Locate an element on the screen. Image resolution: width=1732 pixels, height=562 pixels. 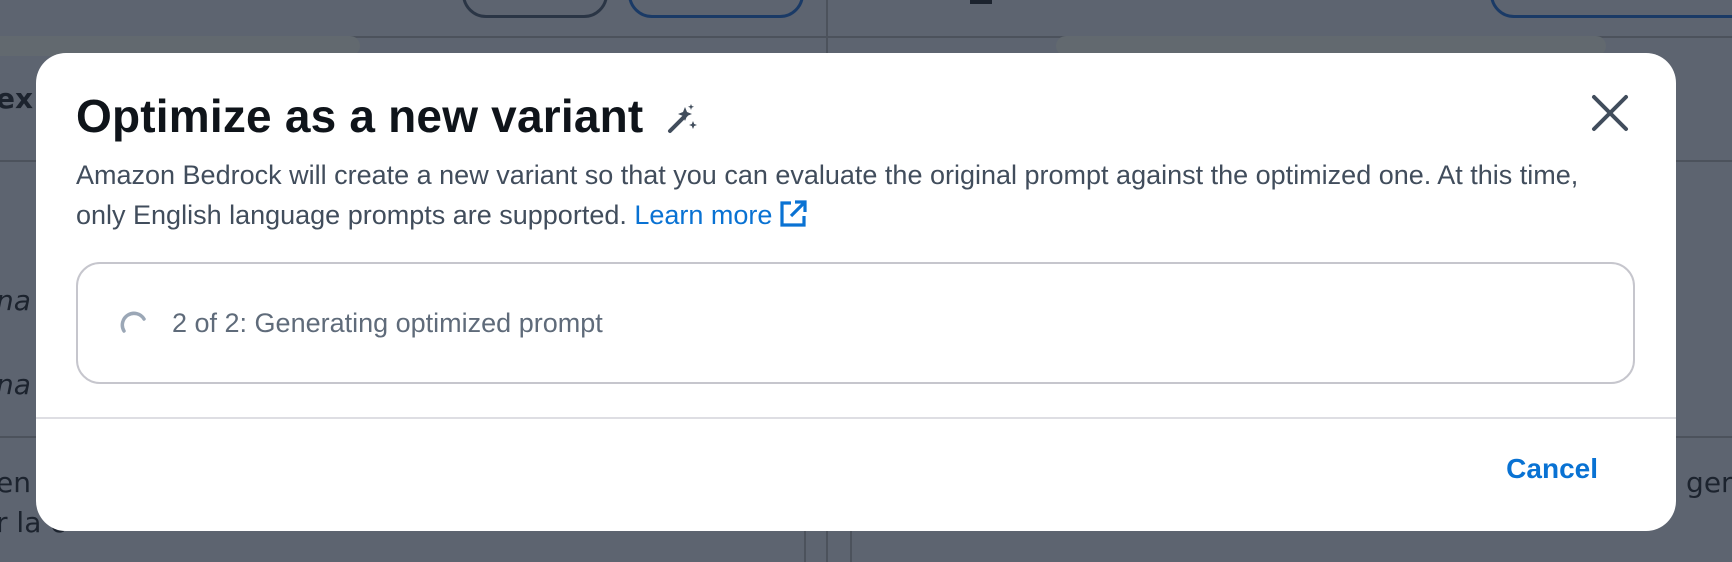
footer-divider is located at coordinates (856, 418).